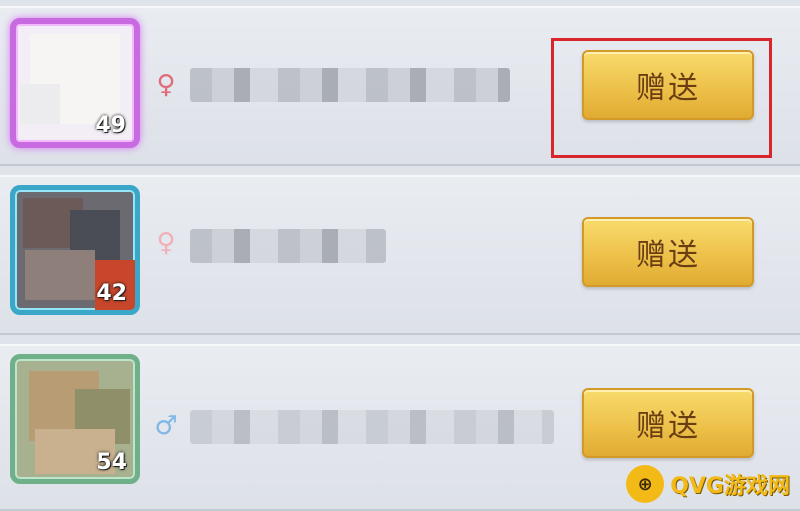 The image size is (800, 511). I want to click on gamepad-logo-icon: ⊕, so click(645, 484).